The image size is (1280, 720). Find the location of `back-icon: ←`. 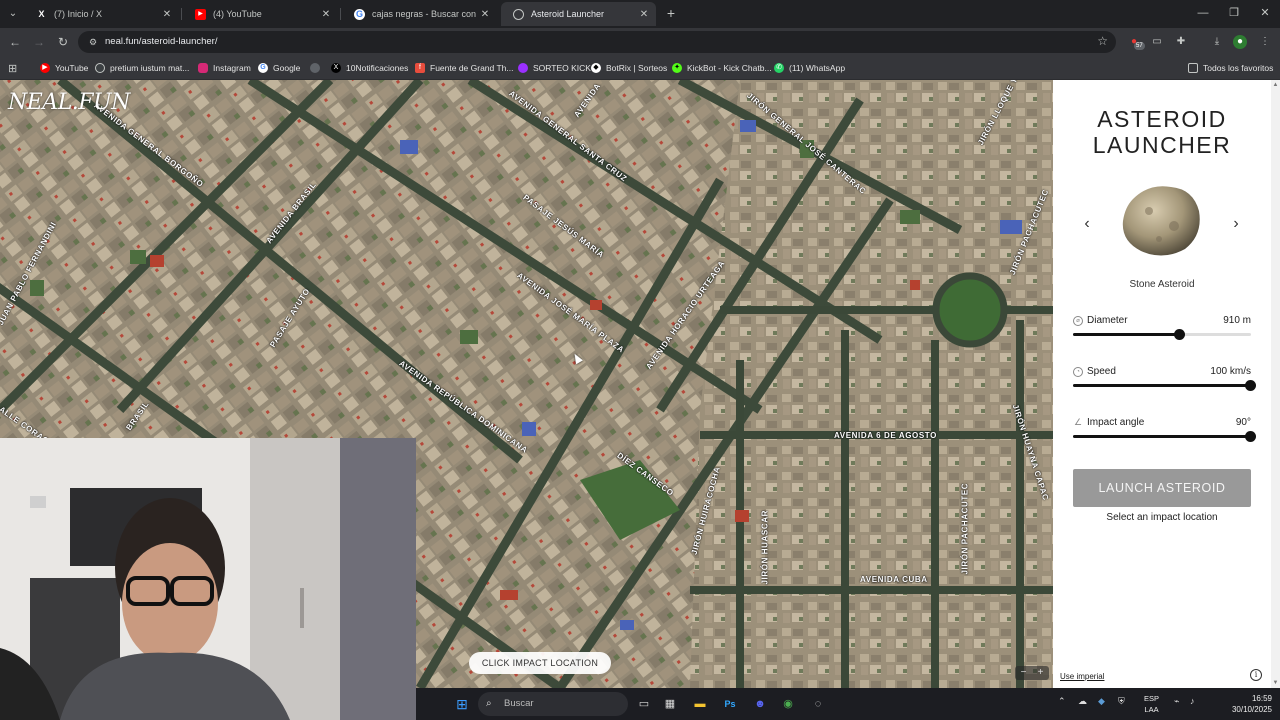

back-icon: ← is located at coordinates (15, 42).